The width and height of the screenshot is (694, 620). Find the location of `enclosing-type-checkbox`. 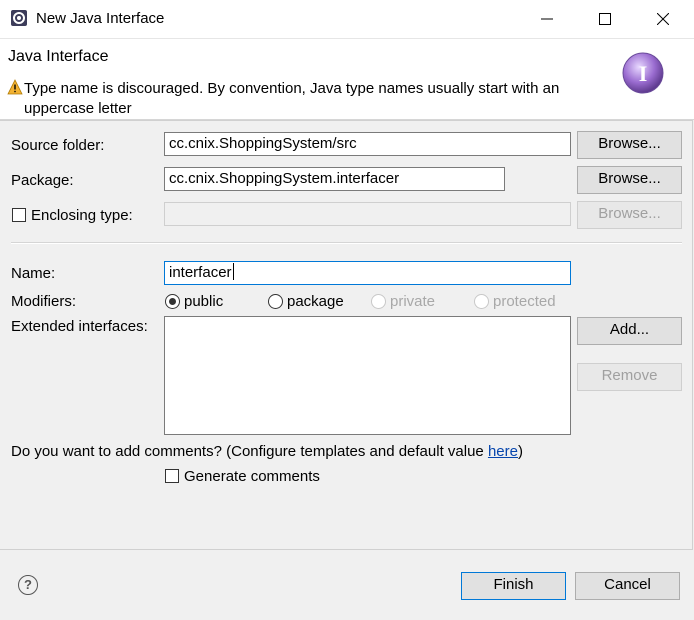

enclosing-type-checkbox is located at coordinates (19, 215).